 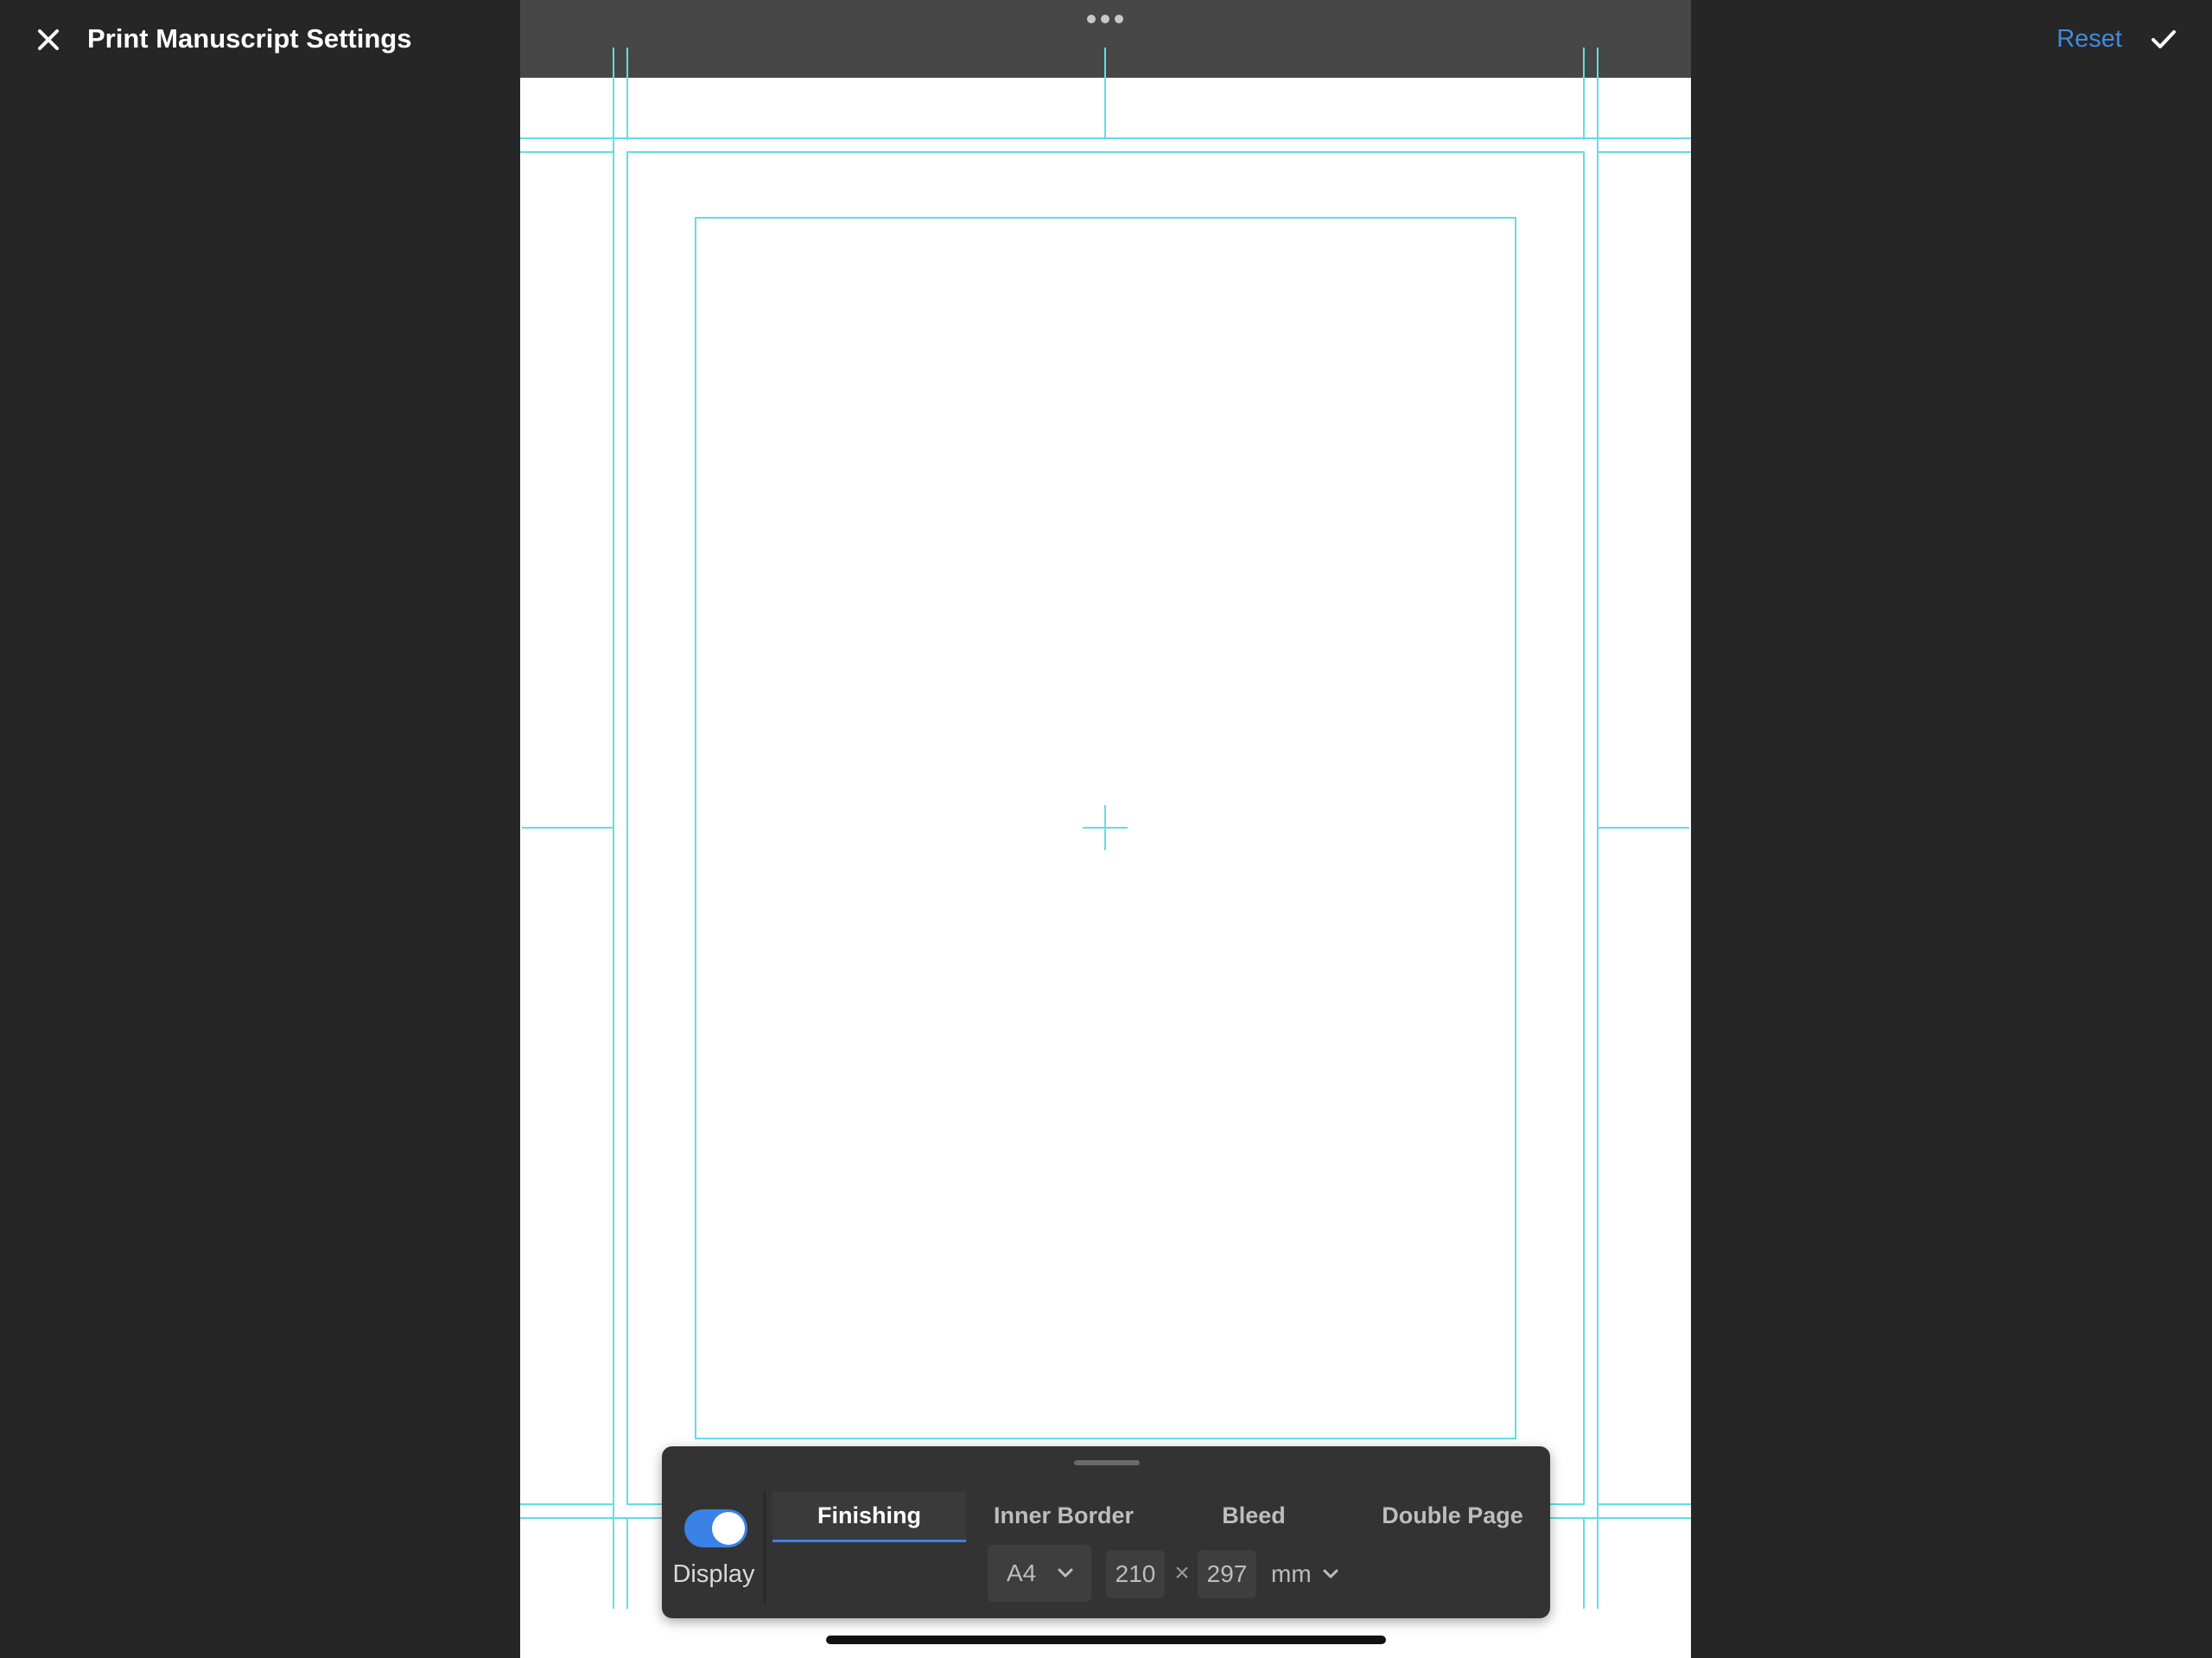 I want to click on close-icon, so click(x=48, y=39).